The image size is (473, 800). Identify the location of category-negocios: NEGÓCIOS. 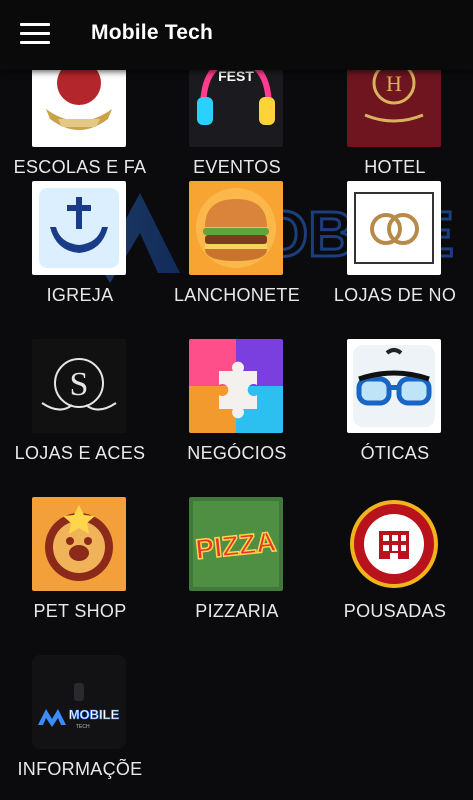
(237, 414).